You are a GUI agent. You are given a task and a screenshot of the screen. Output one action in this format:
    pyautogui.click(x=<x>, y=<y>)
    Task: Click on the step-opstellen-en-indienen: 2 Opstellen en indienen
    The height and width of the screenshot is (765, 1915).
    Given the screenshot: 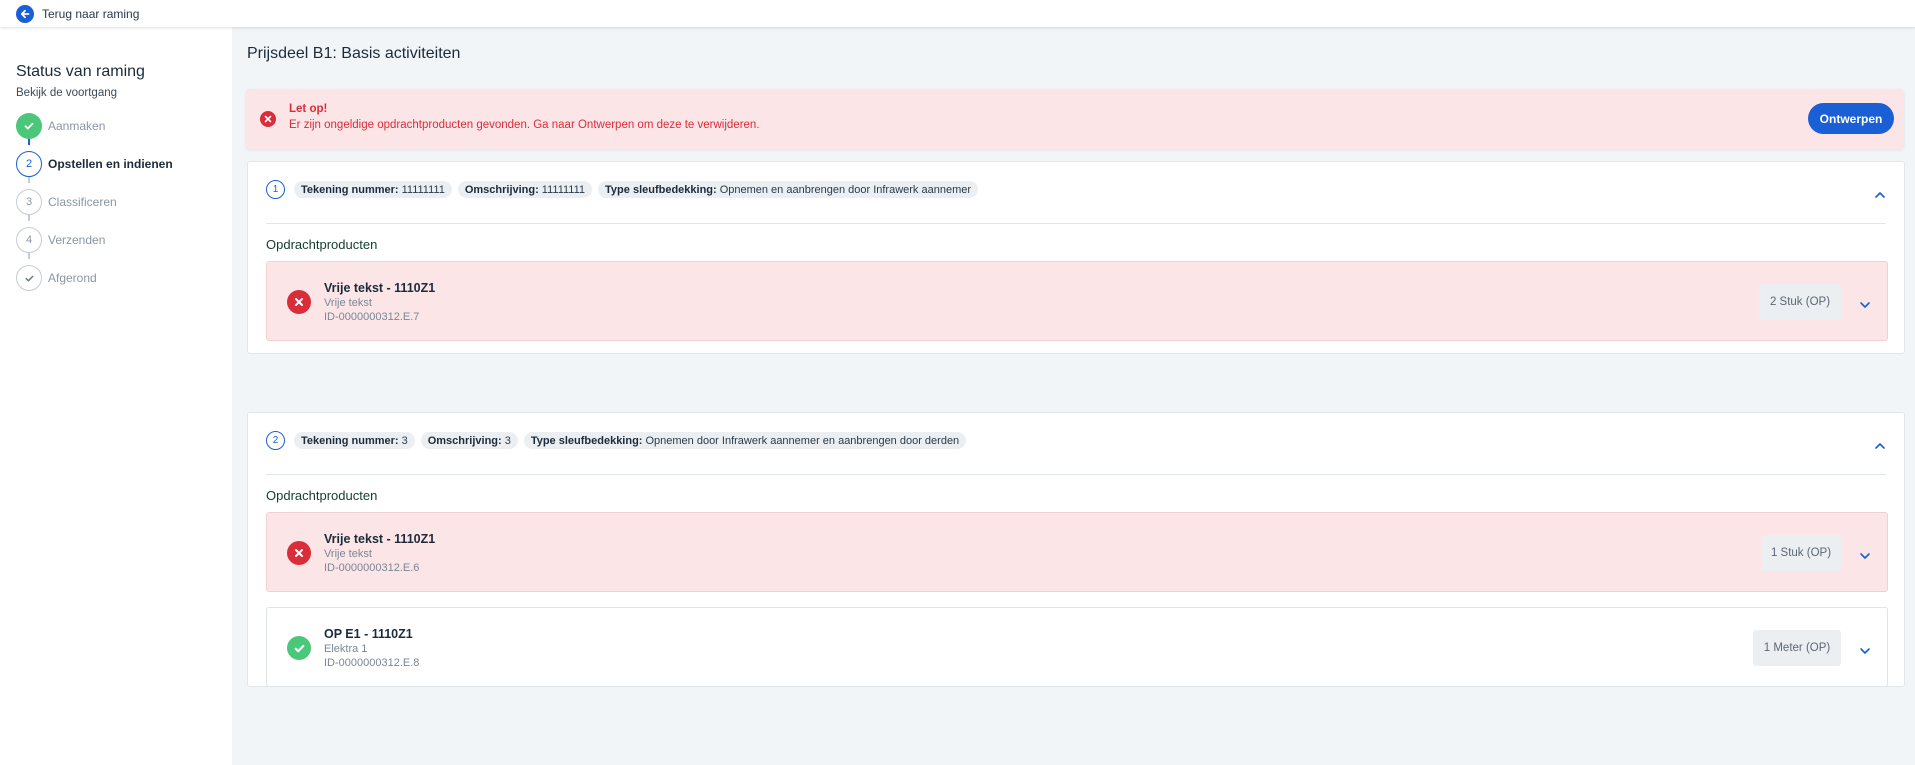 What is the action you would take?
    pyautogui.click(x=124, y=164)
    